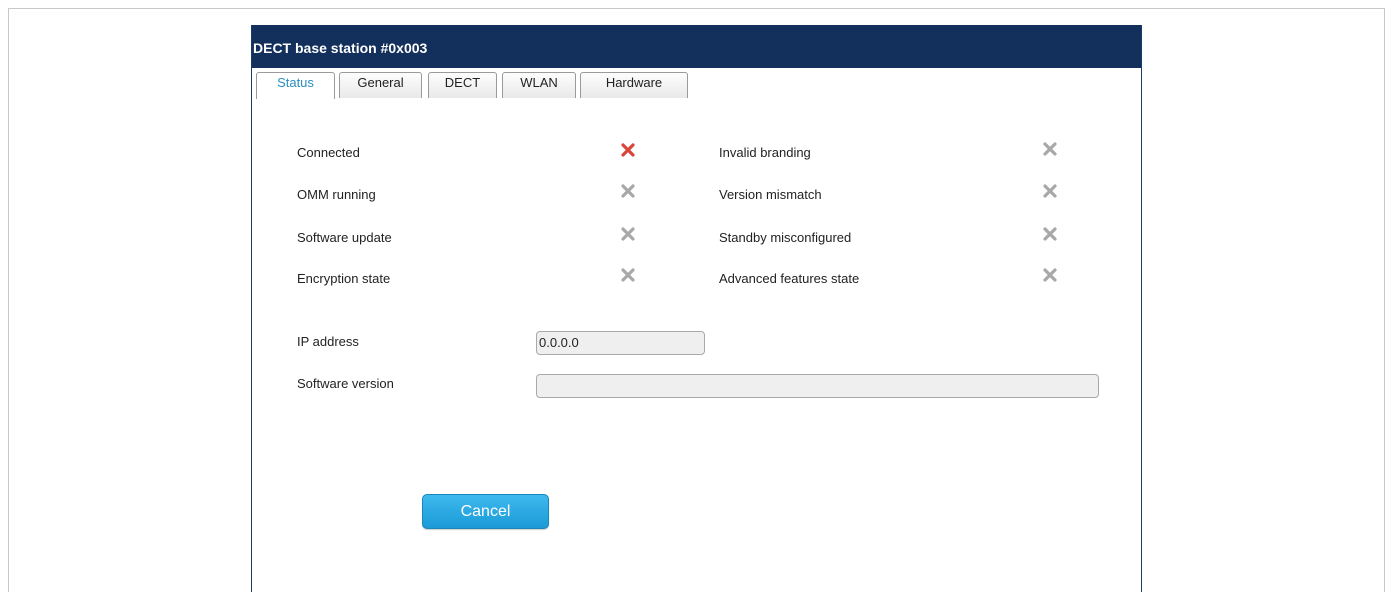 This screenshot has width=1394, height=592. I want to click on connected-x-icon, so click(628, 150).